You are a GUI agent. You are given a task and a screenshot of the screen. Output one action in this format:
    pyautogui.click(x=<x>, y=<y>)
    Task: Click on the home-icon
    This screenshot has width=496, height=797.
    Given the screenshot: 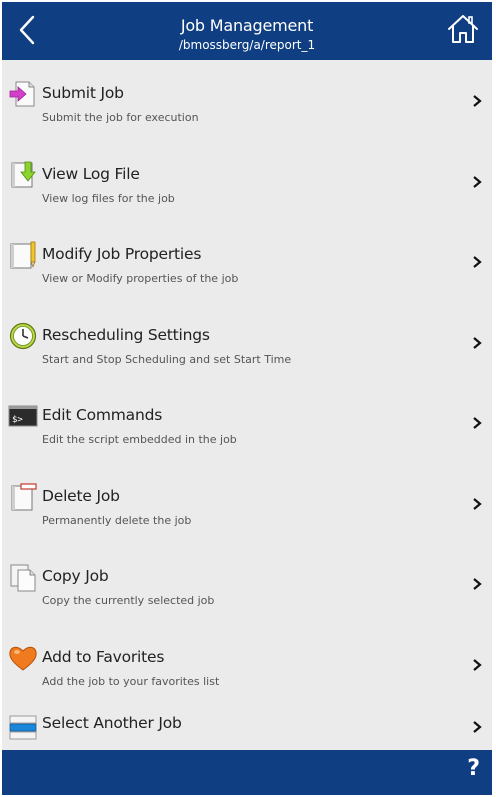 What is the action you would take?
    pyautogui.click(x=463, y=29)
    